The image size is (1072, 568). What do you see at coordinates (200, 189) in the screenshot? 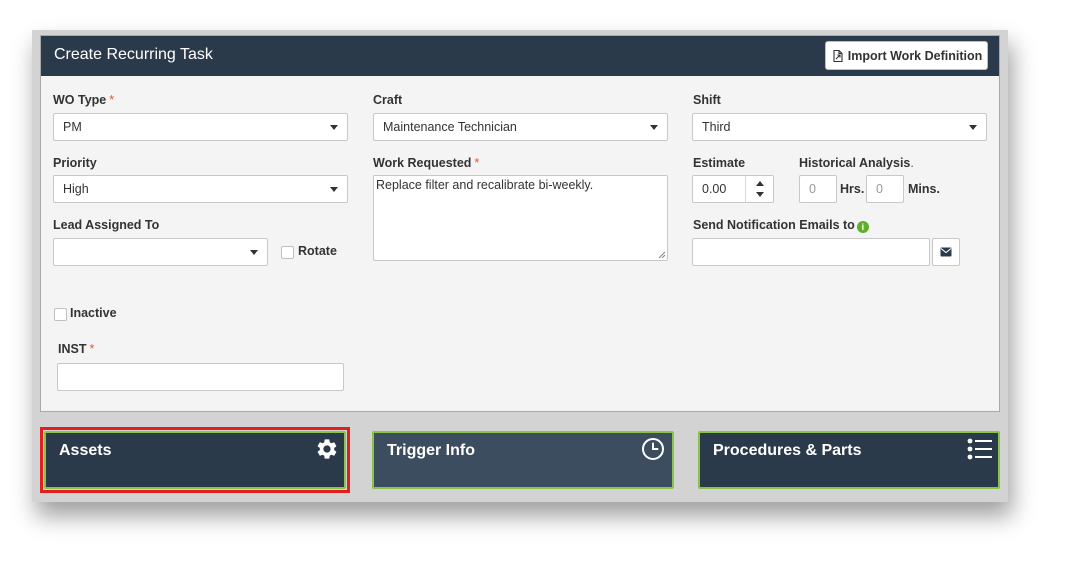
I see `priority-select: High` at bounding box center [200, 189].